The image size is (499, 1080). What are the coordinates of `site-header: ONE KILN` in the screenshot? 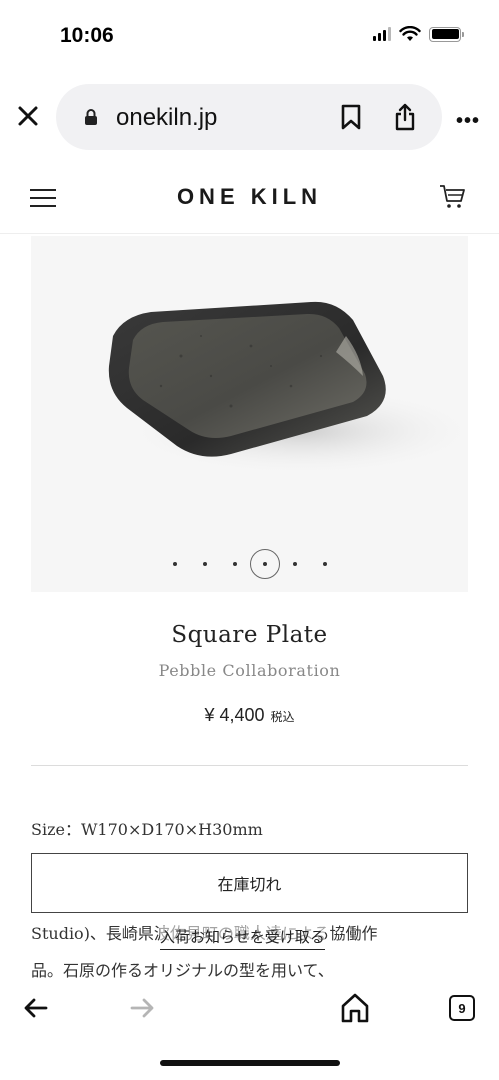 It's located at (249, 198).